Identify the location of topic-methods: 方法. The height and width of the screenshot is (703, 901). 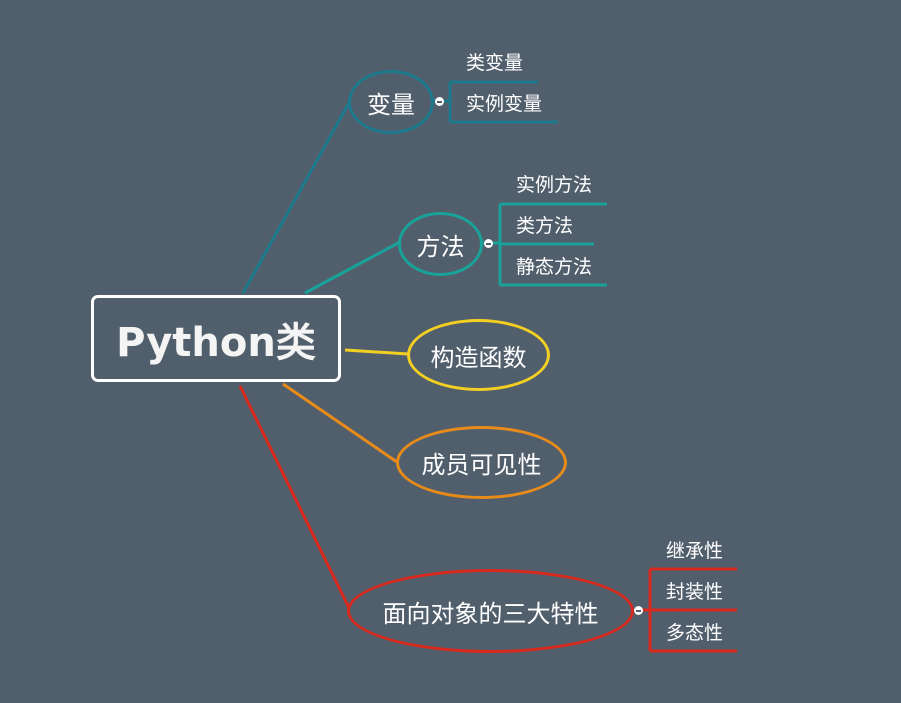
(440, 244).